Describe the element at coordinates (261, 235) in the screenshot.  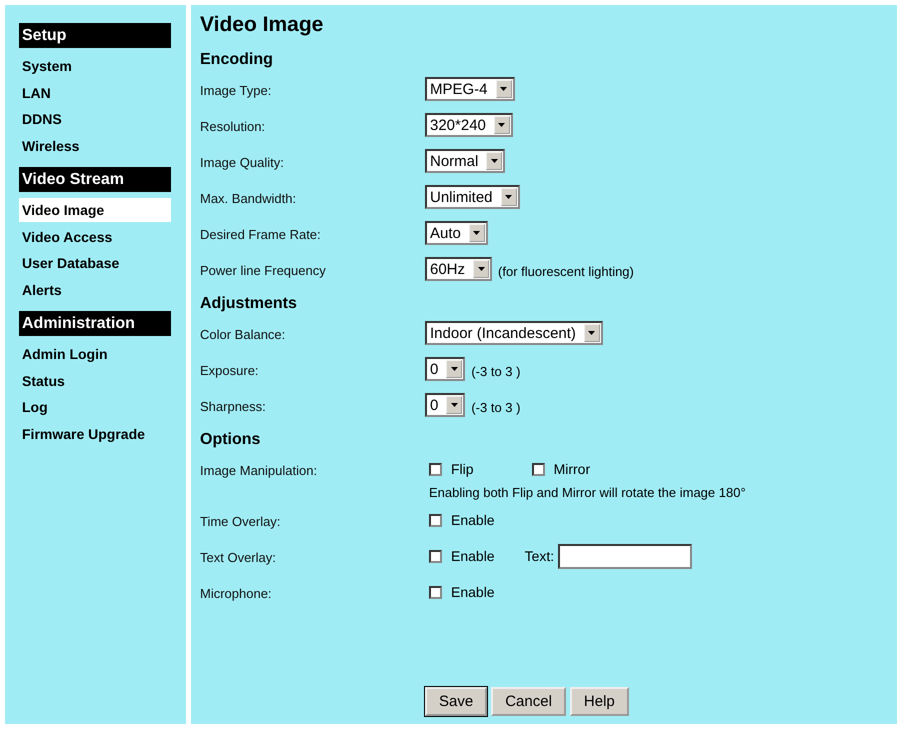
I see `field-label: Desired Frame Rate:` at that location.